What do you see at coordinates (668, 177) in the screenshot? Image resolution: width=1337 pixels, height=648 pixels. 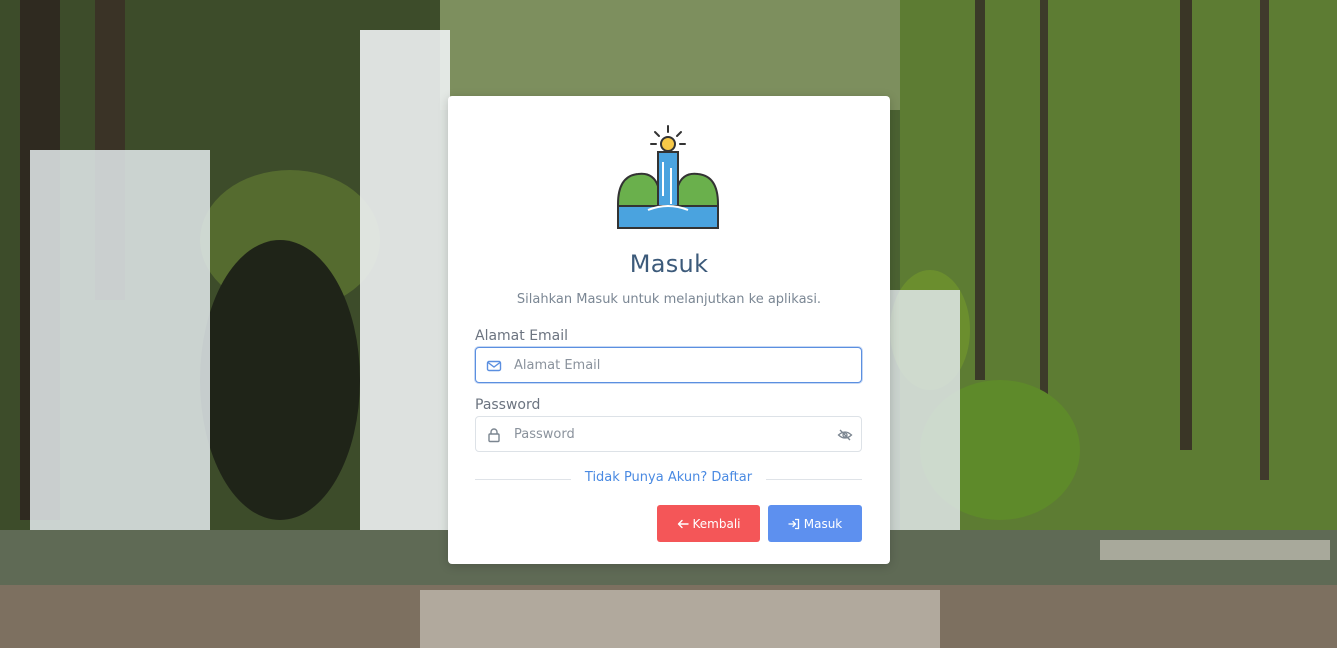 I see `waterfall-logo` at bounding box center [668, 177].